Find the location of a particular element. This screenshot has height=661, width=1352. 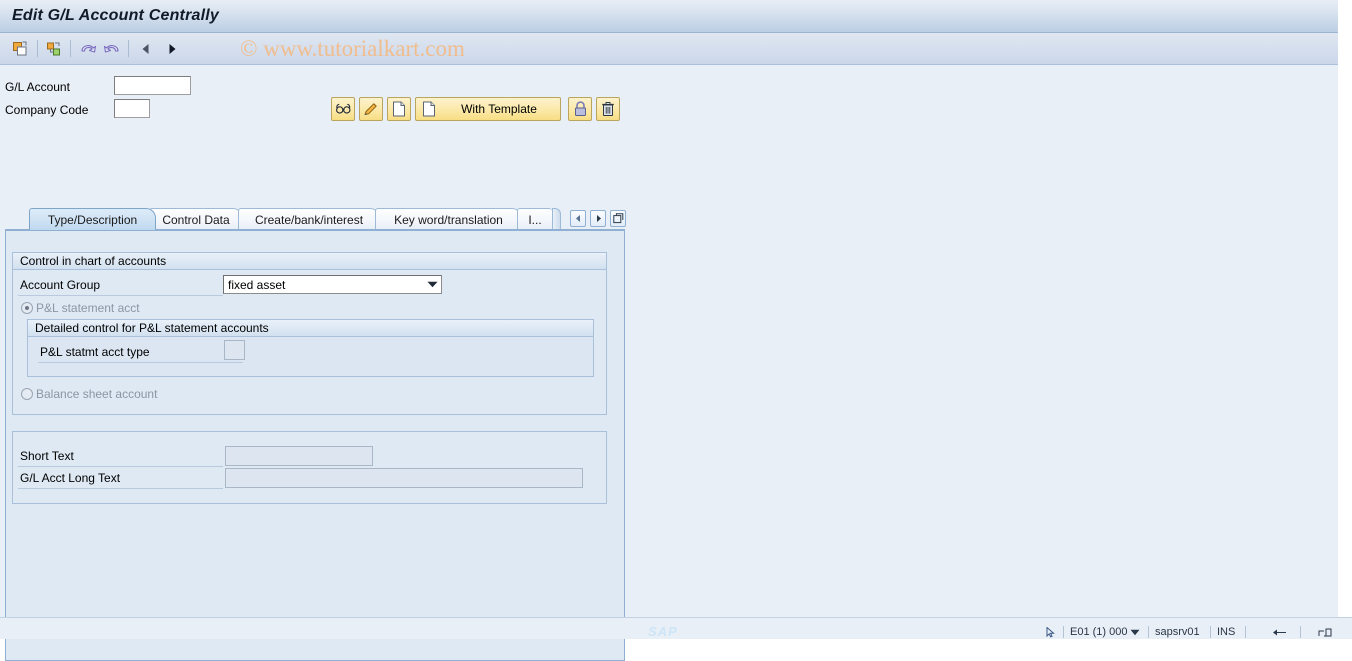

short-text-label: Short Text is located at coordinates (47, 456).